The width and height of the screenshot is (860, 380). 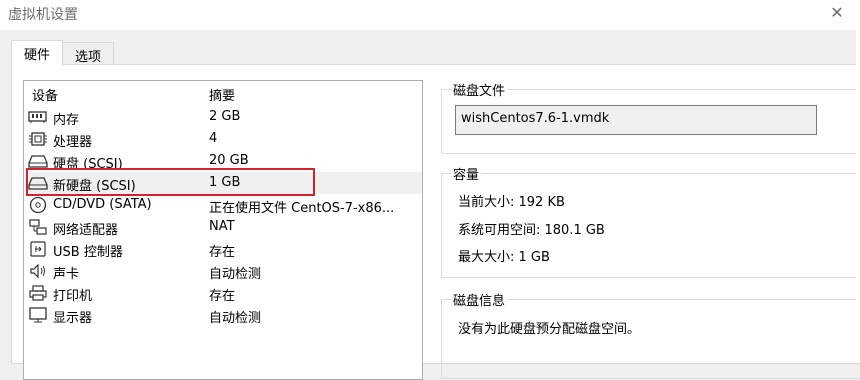 I want to click on device-row-memory: 内存 2 GB, so click(x=223, y=117).